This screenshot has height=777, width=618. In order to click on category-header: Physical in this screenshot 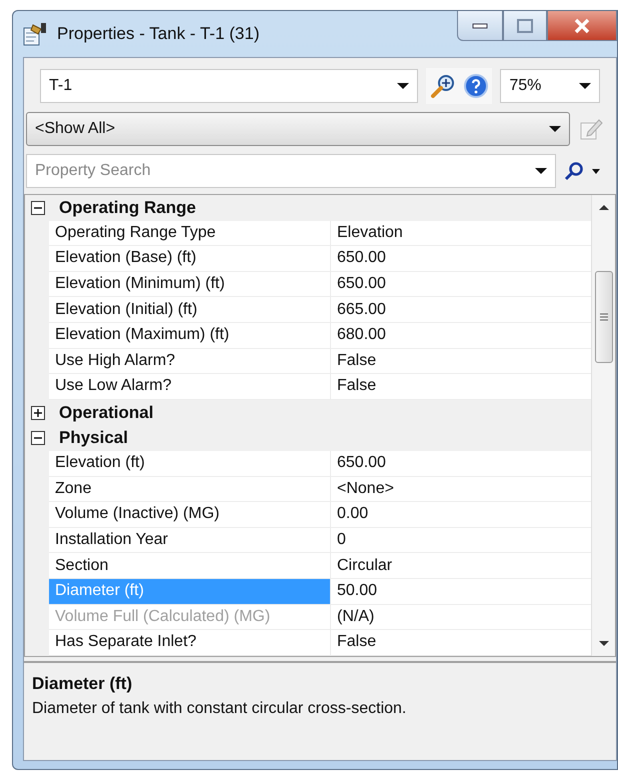, I will do `click(93, 438)`.